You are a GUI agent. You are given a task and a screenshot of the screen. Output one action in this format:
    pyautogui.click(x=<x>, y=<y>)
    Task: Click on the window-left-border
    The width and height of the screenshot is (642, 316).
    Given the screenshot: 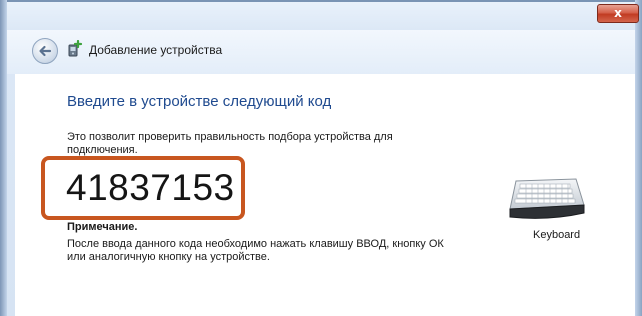 What is the action you would take?
    pyautogui.click(x=3, y=158)
    